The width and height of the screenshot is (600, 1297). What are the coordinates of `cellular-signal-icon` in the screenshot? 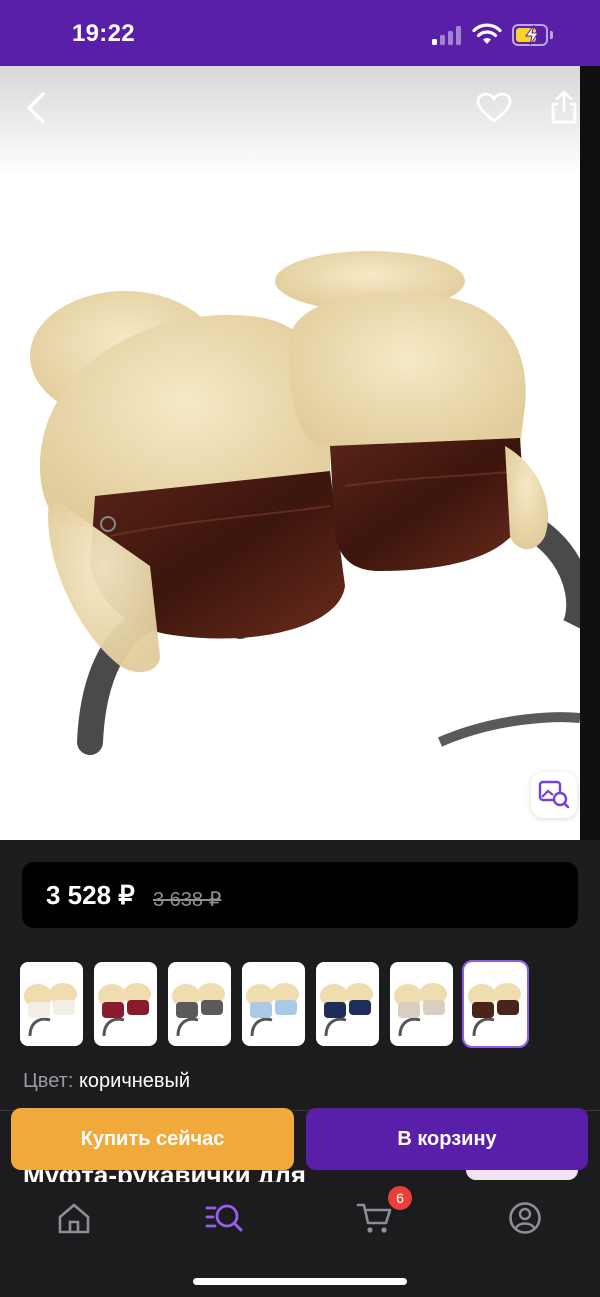 It's located at (448, 35).